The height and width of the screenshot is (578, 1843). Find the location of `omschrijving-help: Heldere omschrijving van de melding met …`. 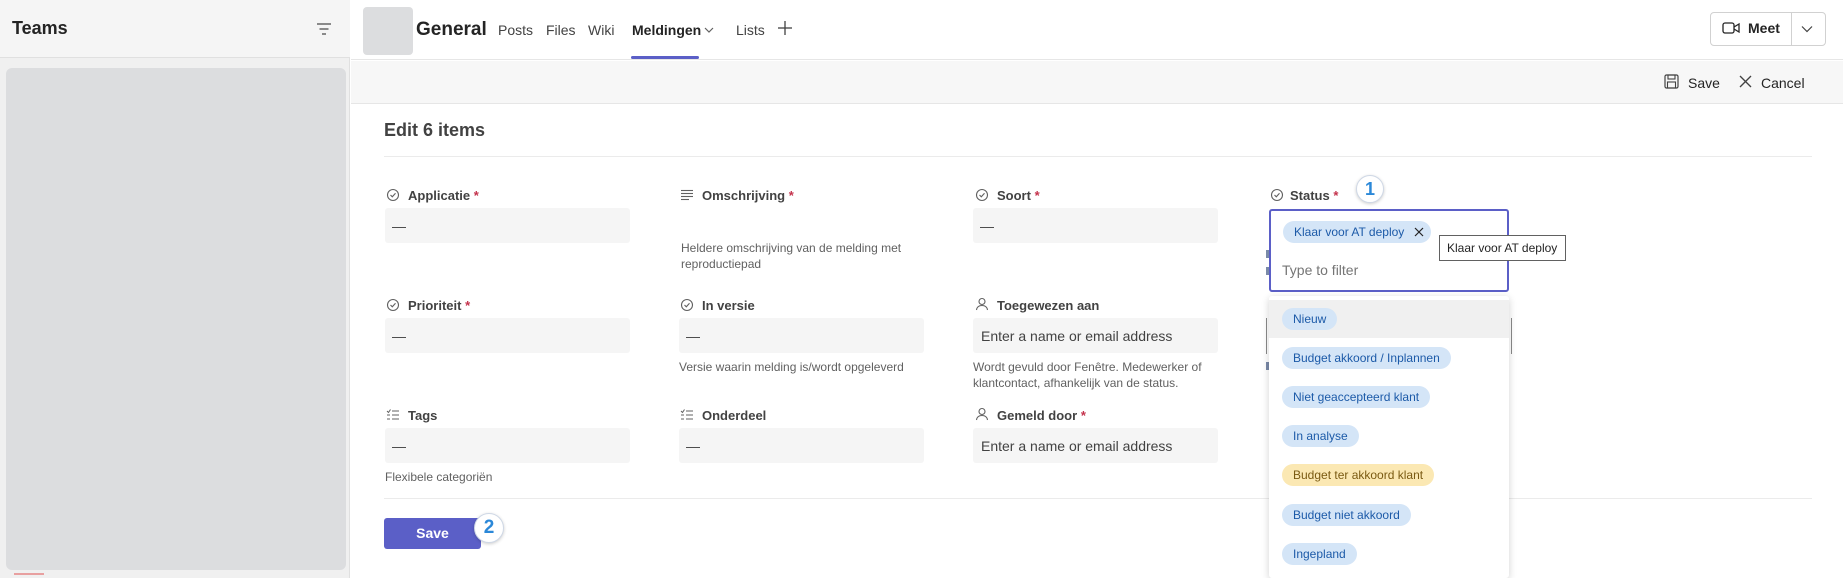

omschrijving-help: Heldere omschrijving van de melding met … is located at coordinates (791, 256).